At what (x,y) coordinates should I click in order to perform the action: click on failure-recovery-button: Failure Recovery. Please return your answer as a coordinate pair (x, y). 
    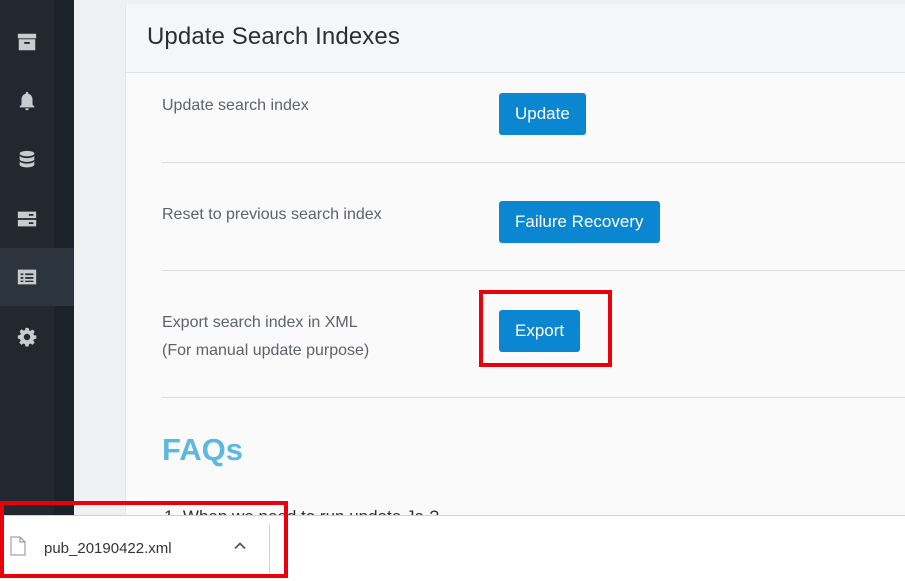
    Looking at the image, I should click on (579, 222).